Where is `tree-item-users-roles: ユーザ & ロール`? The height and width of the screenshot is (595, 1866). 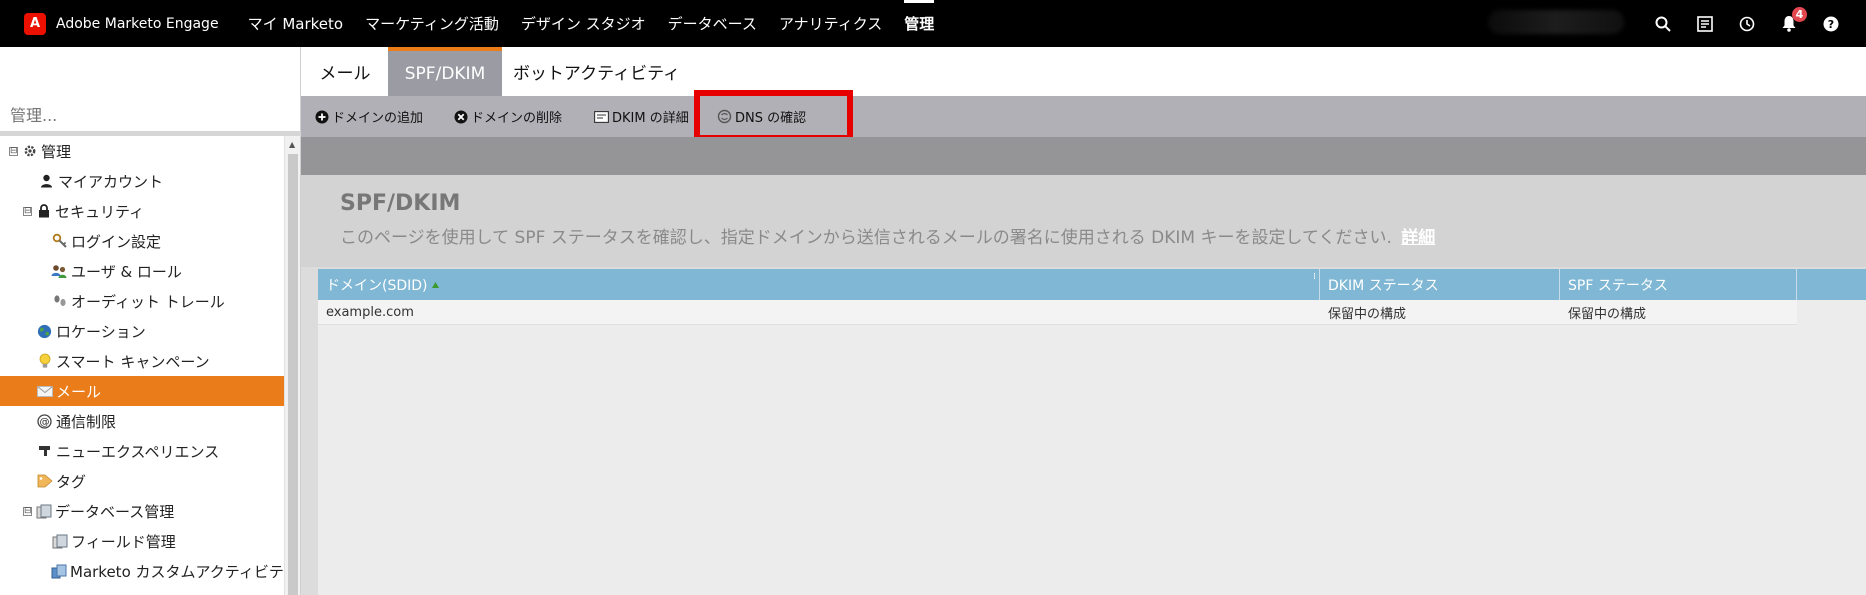
tree-item-users-roles: ユーザ & ロール is located at coordinates (142, 271).